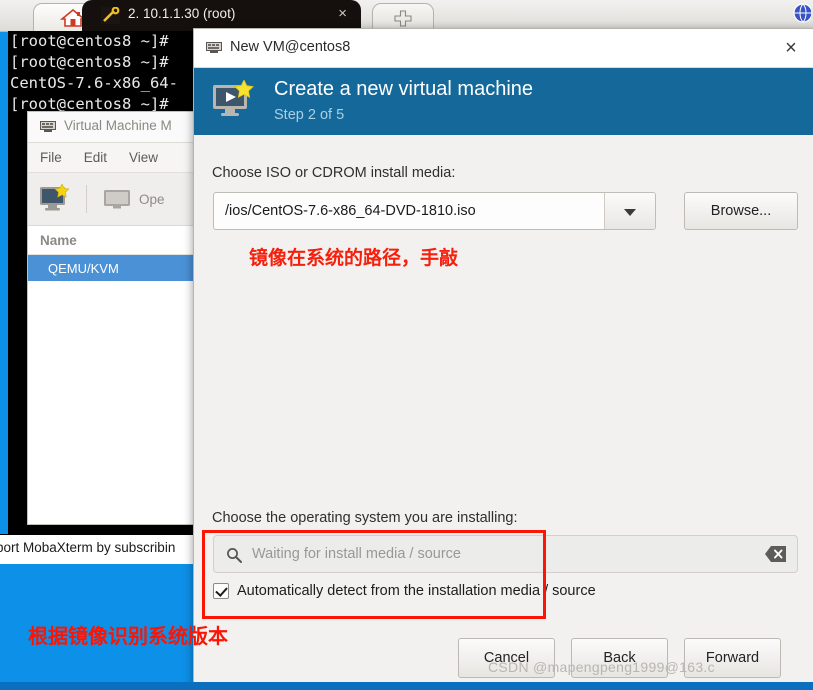 The height and width of the screenshot is (690, 813). I want to click on tab-add-session, so click(403, 17).